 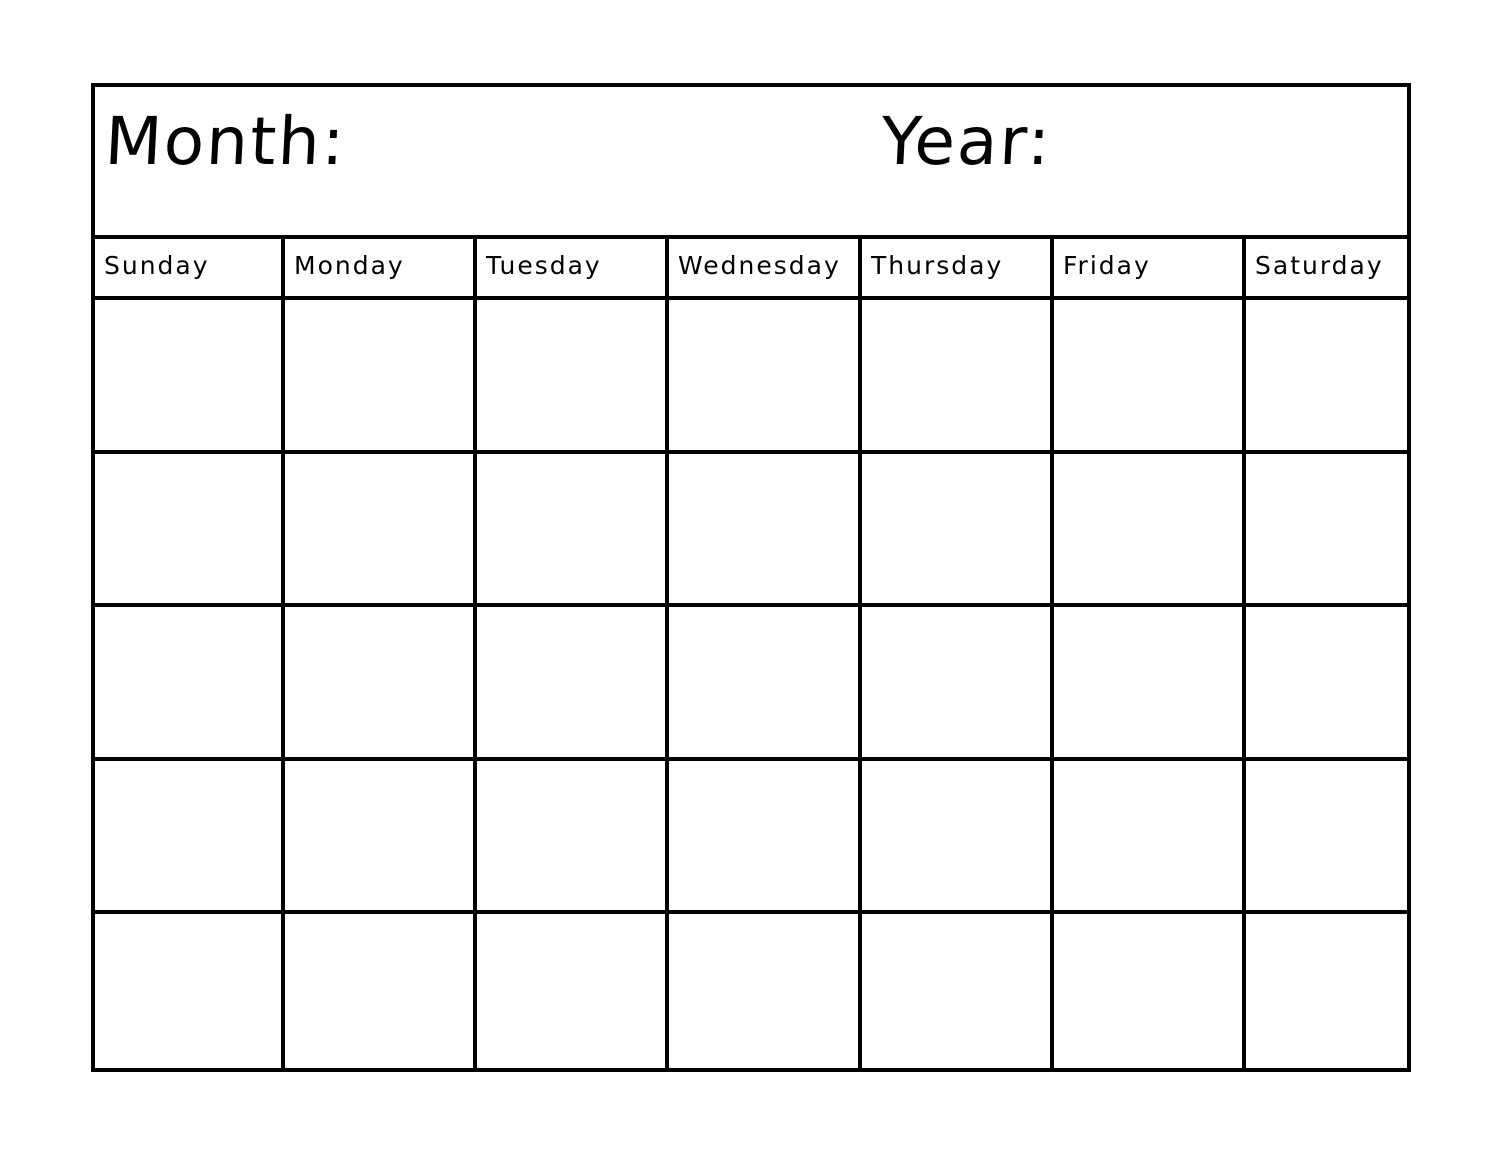 I want to click on weekday-sunday: Sunday, so click(x=190, y=267).